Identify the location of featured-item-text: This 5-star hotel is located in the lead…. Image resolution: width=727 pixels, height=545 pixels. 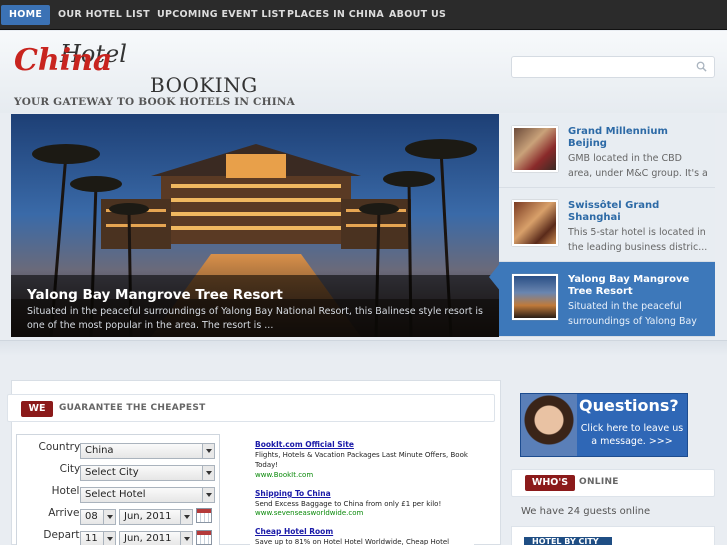
(638, 240).